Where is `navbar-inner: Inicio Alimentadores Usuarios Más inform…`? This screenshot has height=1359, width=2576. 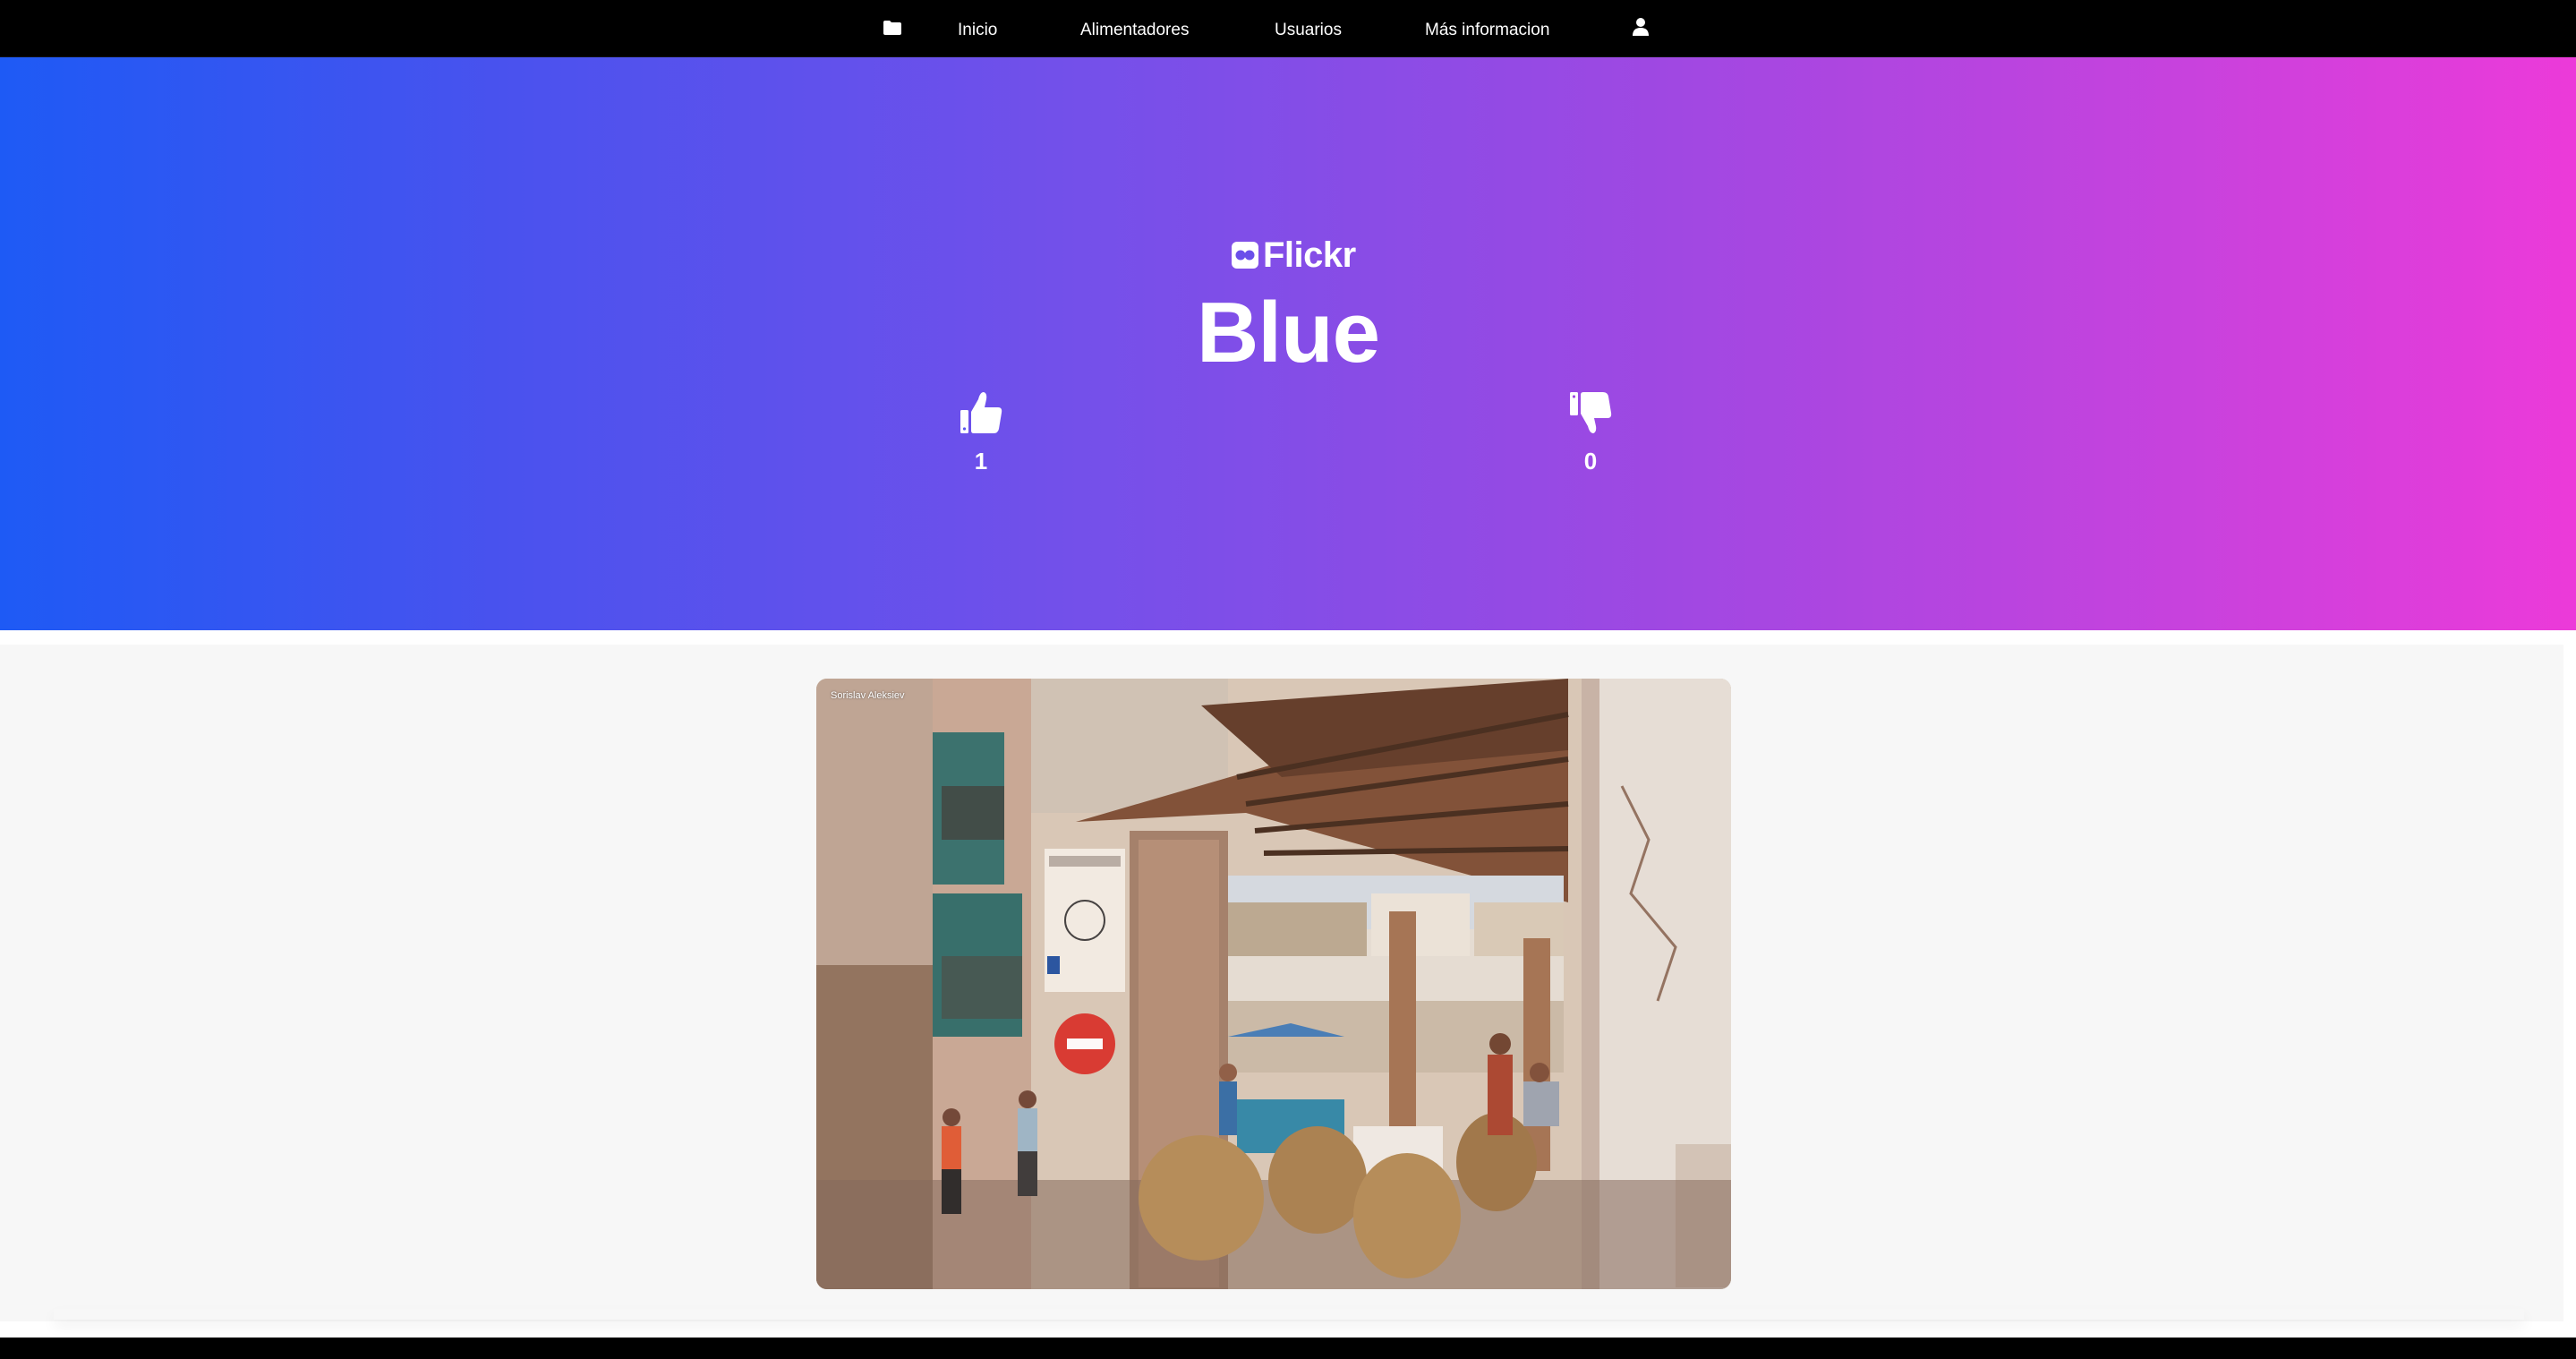 navbar-inner: Inicio Alimentadores Usuarios Más inform… is located at coordinates (1288, 28).